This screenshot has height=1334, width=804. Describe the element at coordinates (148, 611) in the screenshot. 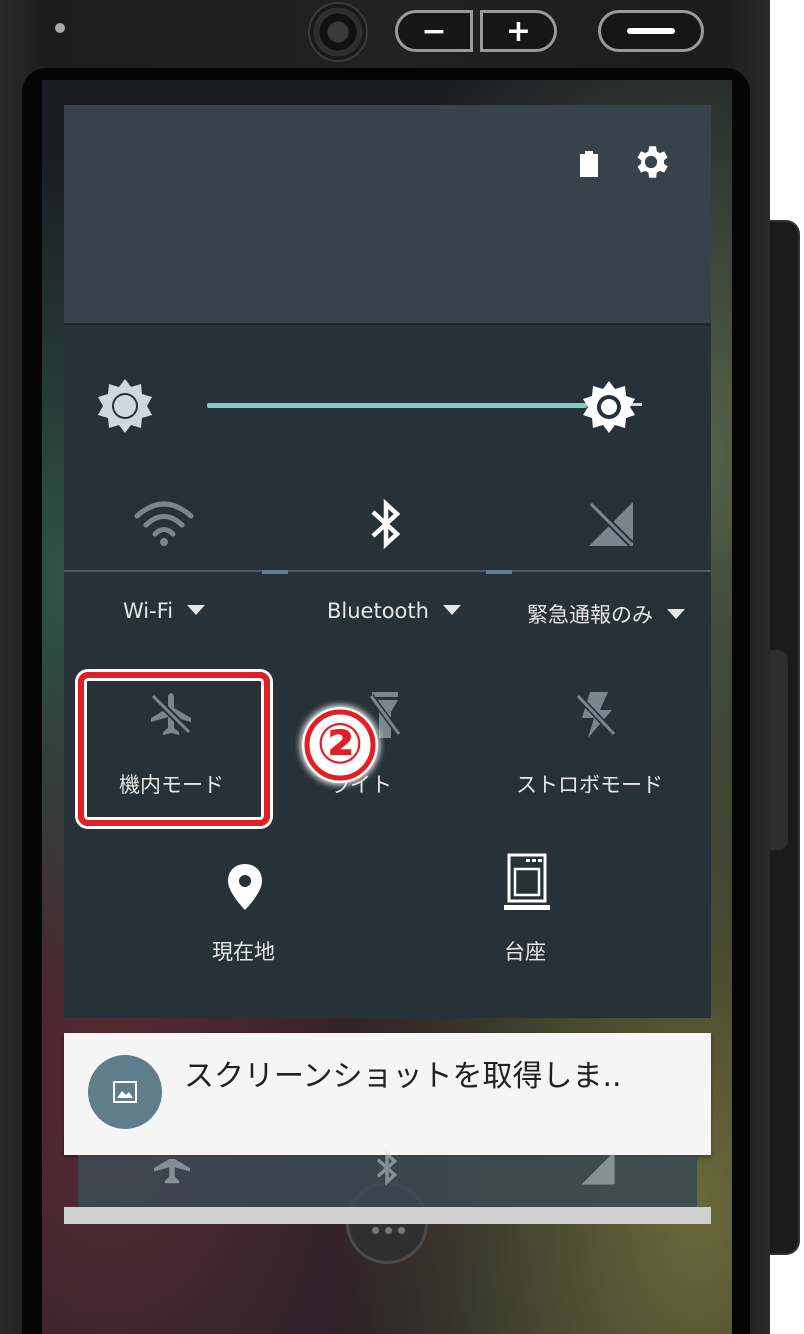

I see `tile-wifi-label: Wi-Fi` at that location.